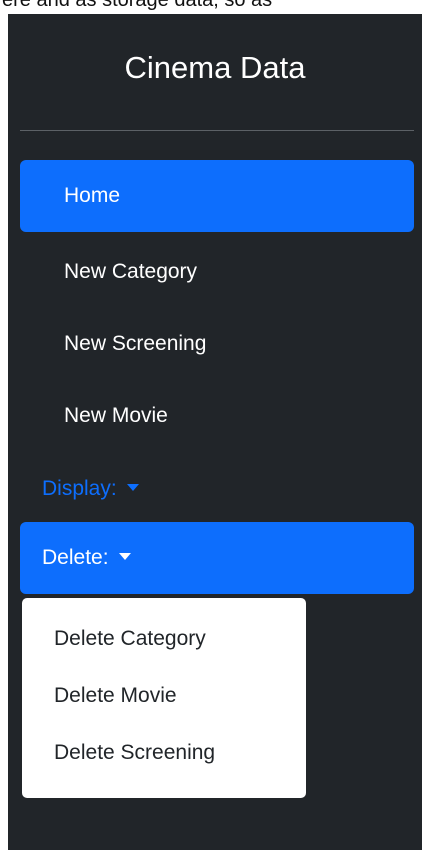 This screenshot has height=850, width=436. Describe the element at coordinates (131, 271) in the screenshot. I see `nav-item-label: New Category` at that location.